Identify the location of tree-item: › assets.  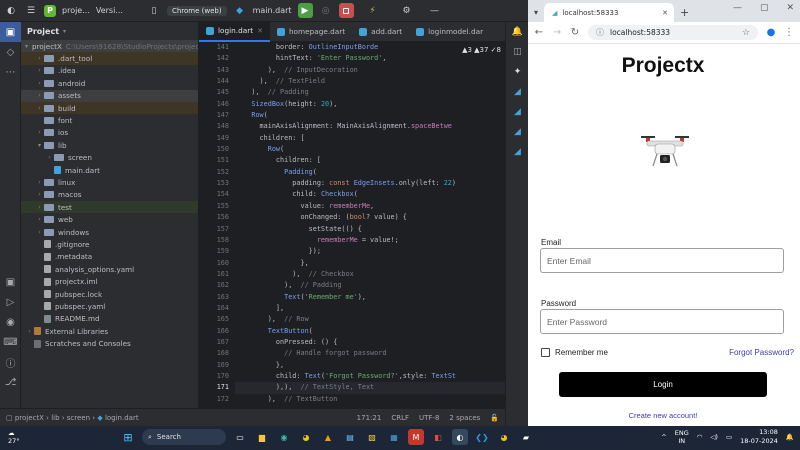
(109, 95).